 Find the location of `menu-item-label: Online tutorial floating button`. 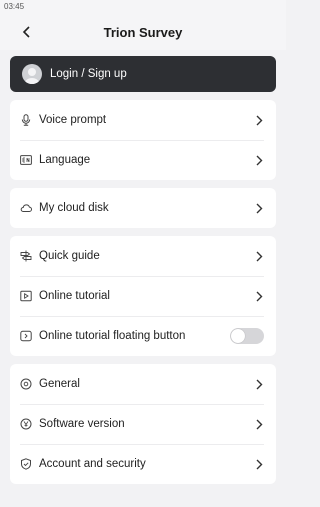

menu-item-label: Online tutorial floating button is located at coordinates (112, 336).